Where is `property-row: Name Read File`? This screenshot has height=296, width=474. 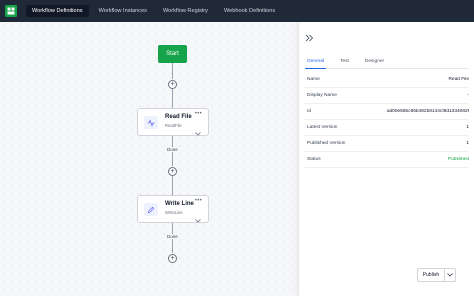
property-row: Name Read File is located at coordinates (387, 80).